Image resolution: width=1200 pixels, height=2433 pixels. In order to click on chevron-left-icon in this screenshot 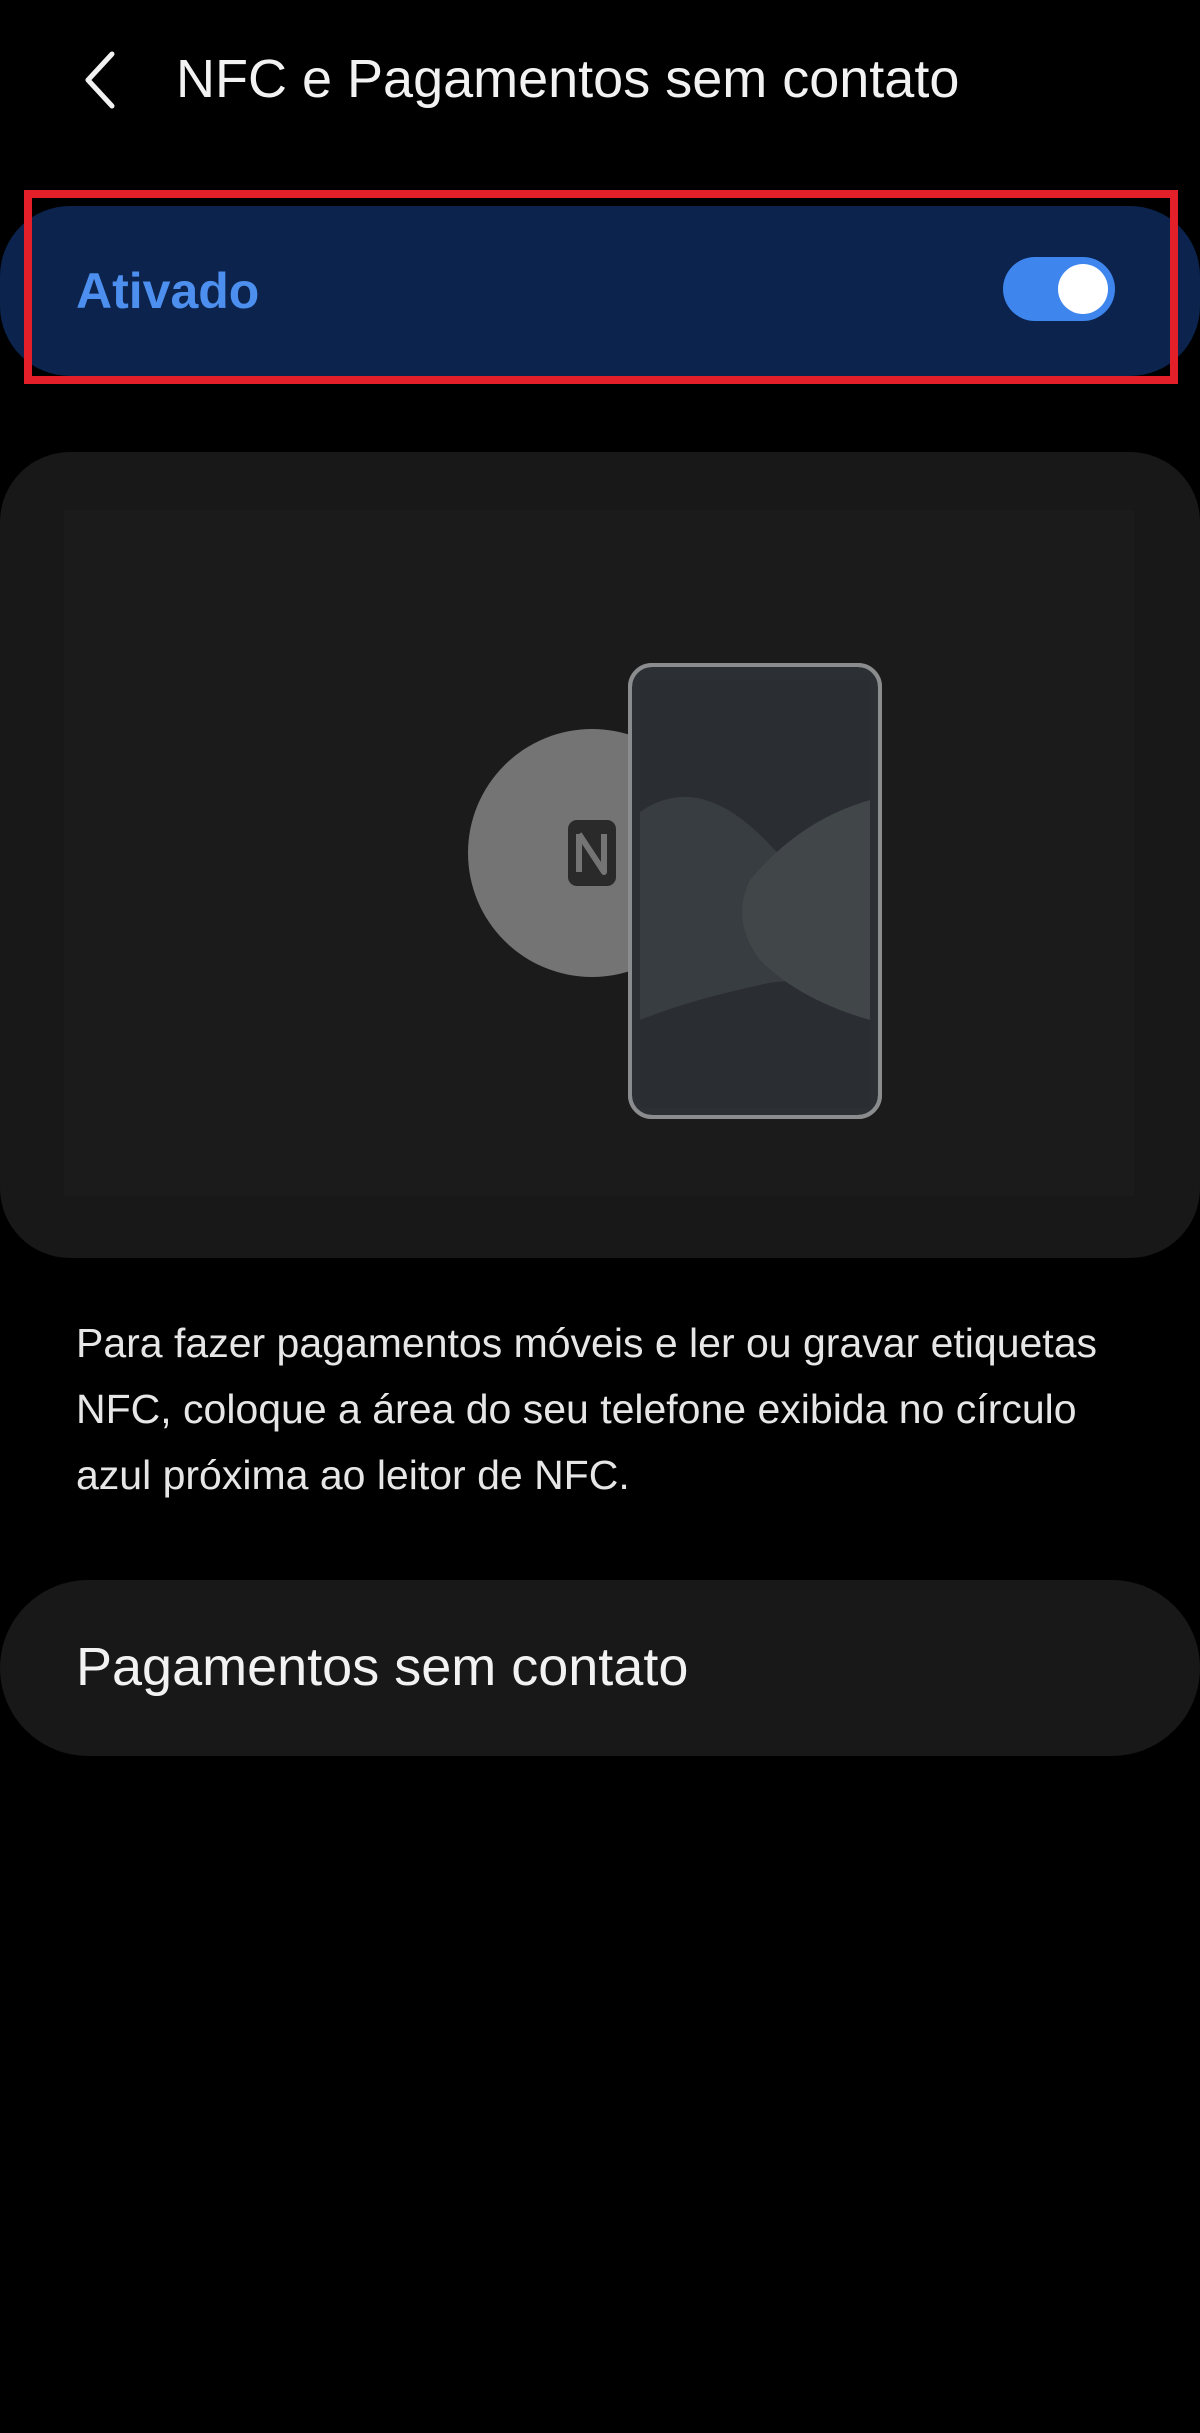, I will do `click(100, 80)`.